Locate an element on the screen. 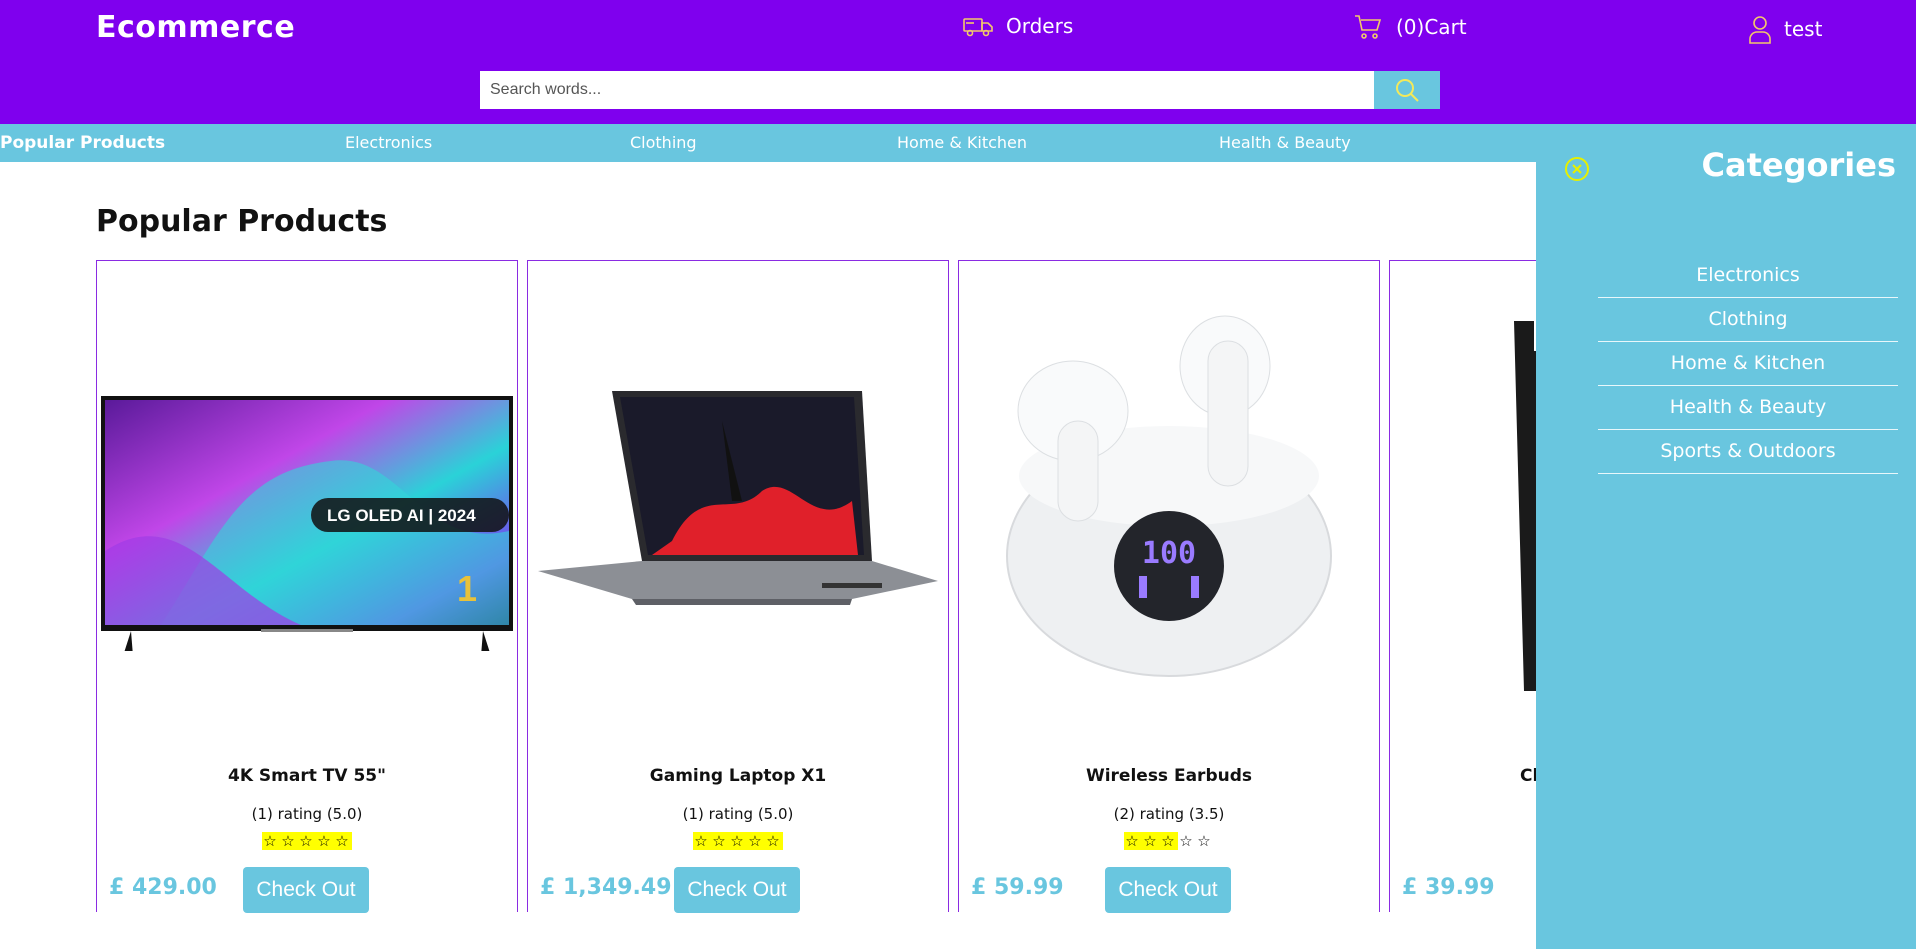 Image resolution: width=1916 pixels, height=949 pixels. cart-count: (0) is located at coordinates (1410, 27).